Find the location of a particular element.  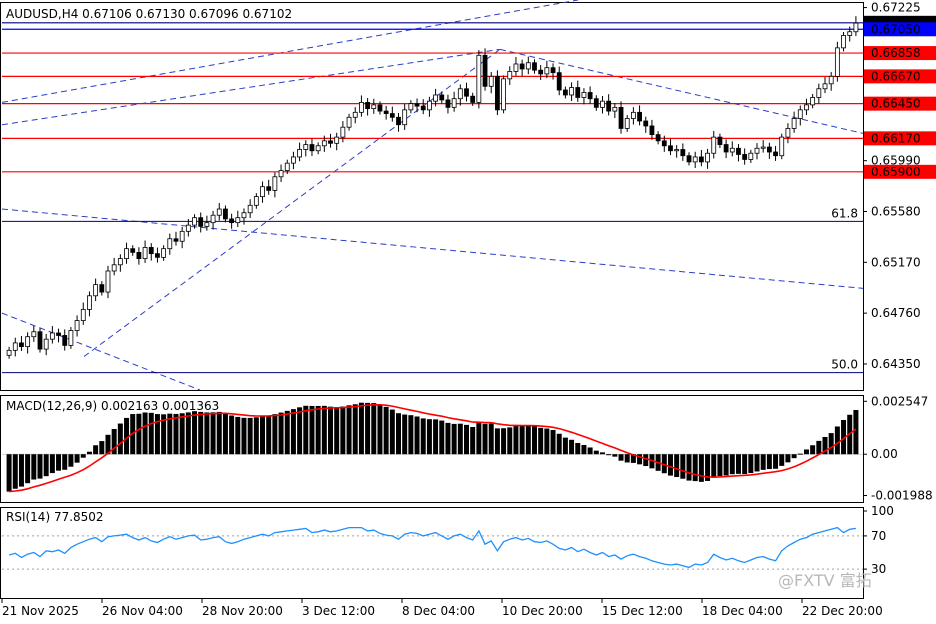

time-tick-label: 22 Dec 20:00 is located at coordinates (842, 611).